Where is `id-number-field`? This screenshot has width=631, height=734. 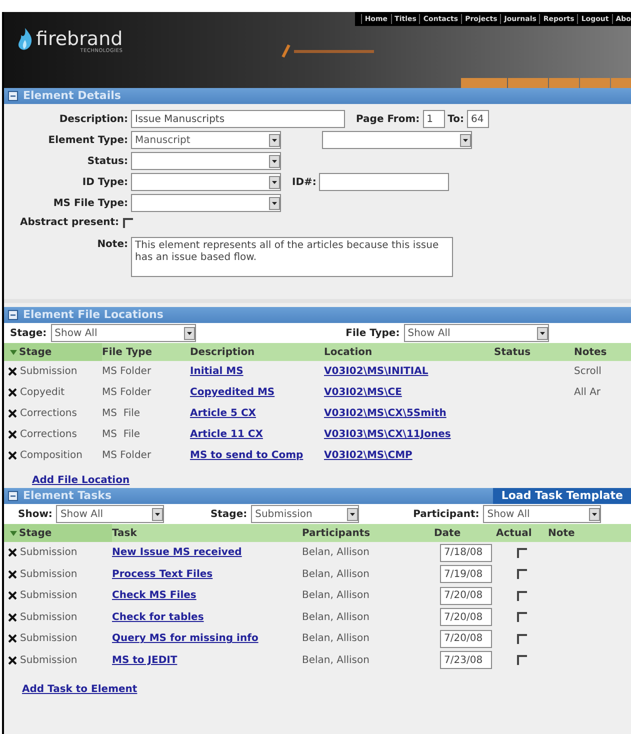 id-number-field is located at coordinates (384, 182).